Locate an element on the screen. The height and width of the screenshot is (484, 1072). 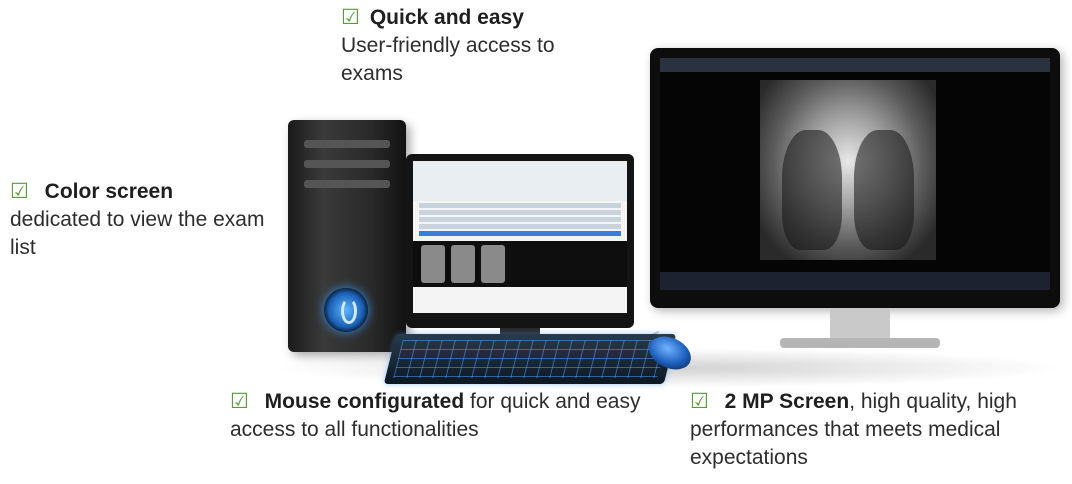
monitor-base is located at coordinates (860, 343).